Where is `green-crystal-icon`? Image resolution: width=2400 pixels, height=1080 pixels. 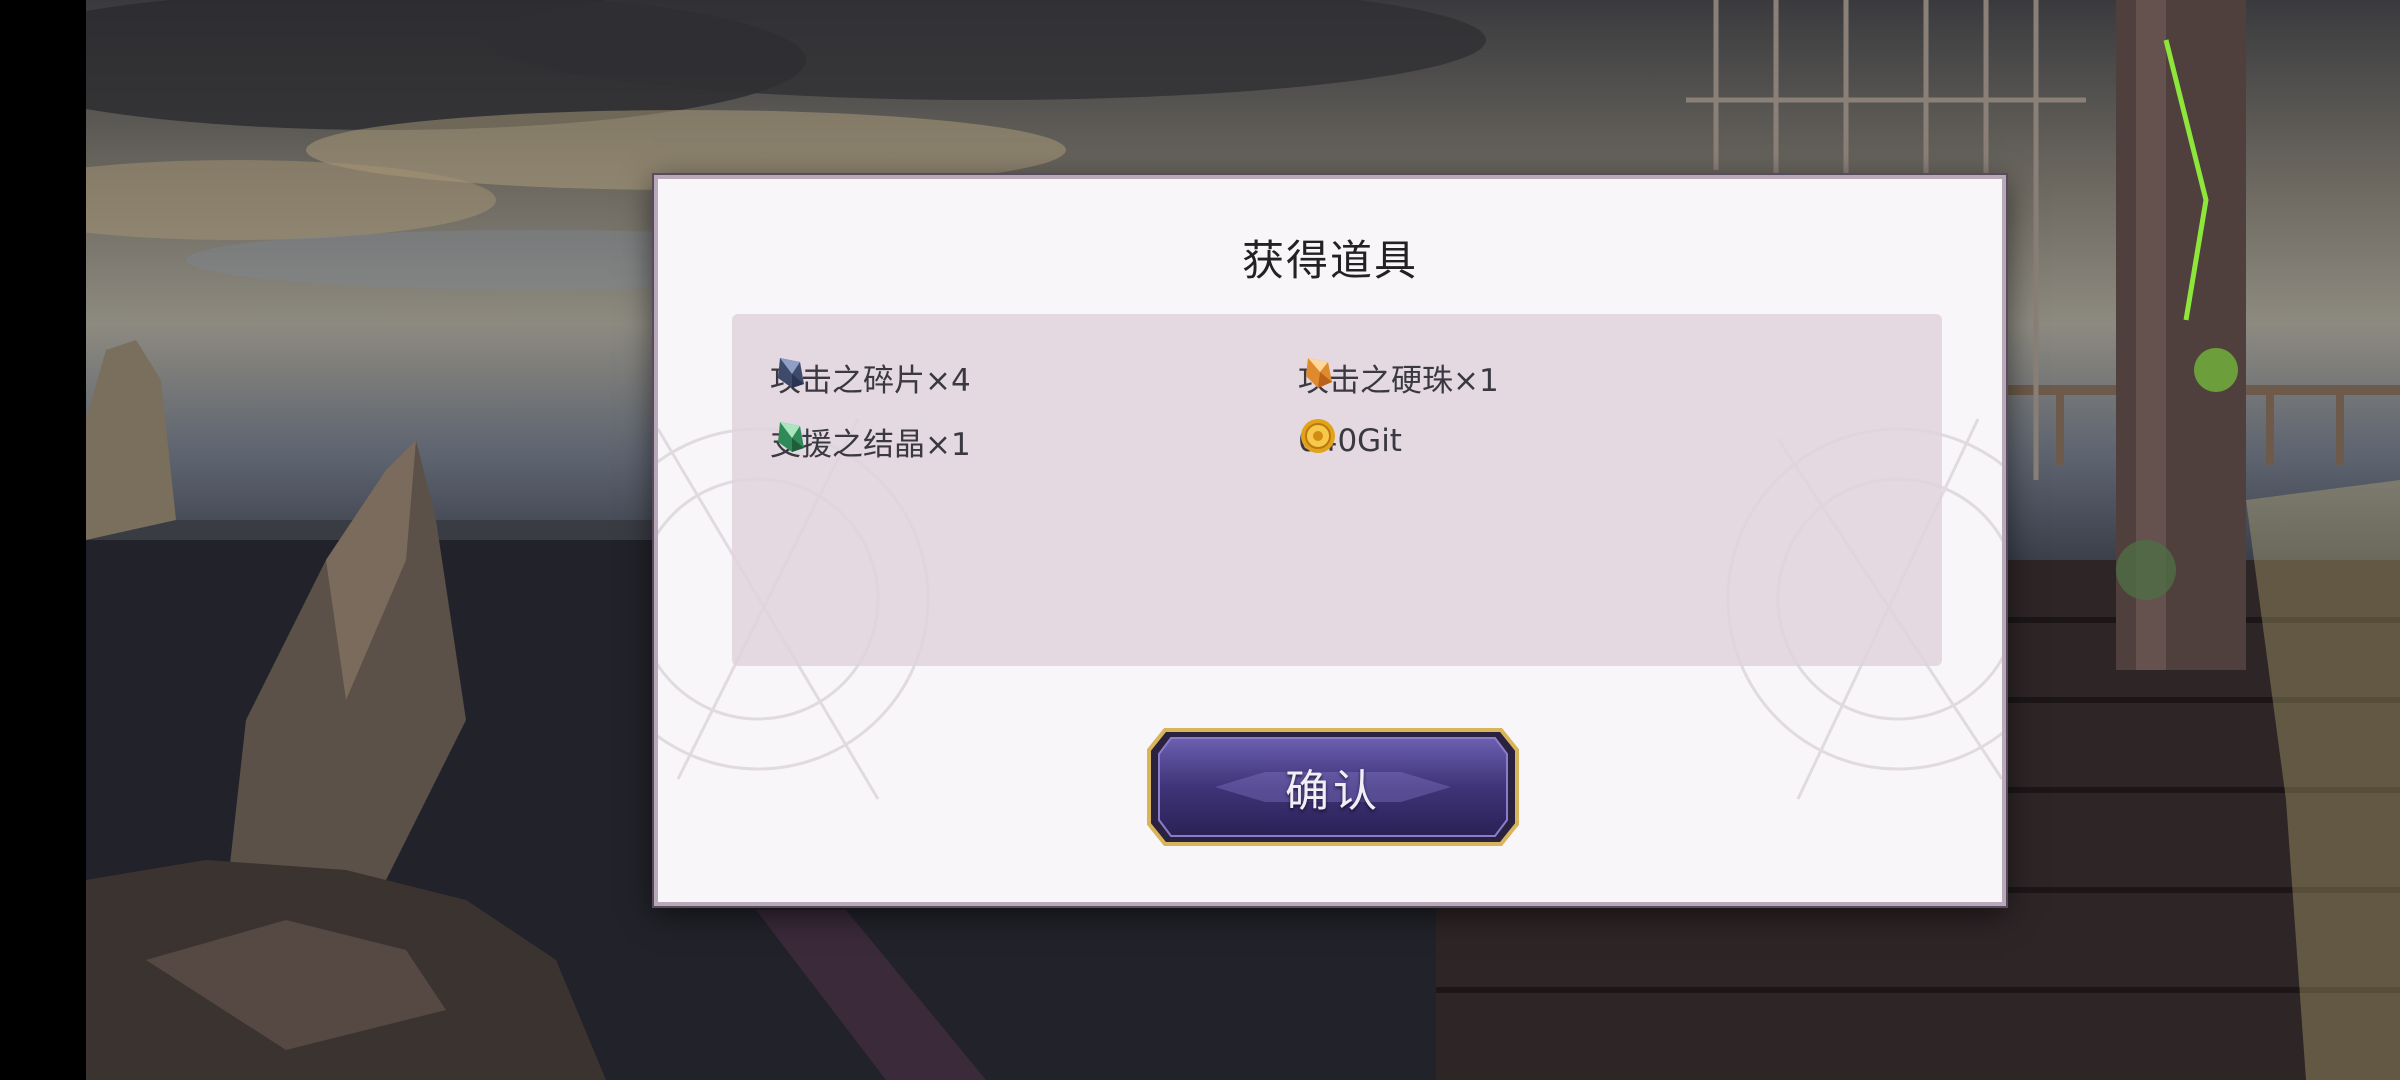 green-crystal-icon is located at coordinates (791, 437).